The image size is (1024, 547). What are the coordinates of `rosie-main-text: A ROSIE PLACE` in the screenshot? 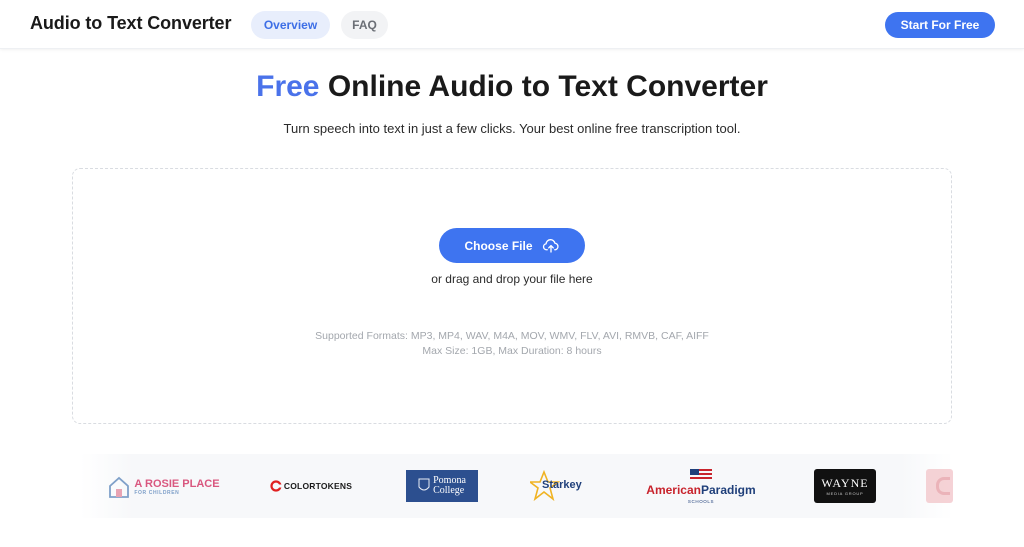 It's located at (177, 483).